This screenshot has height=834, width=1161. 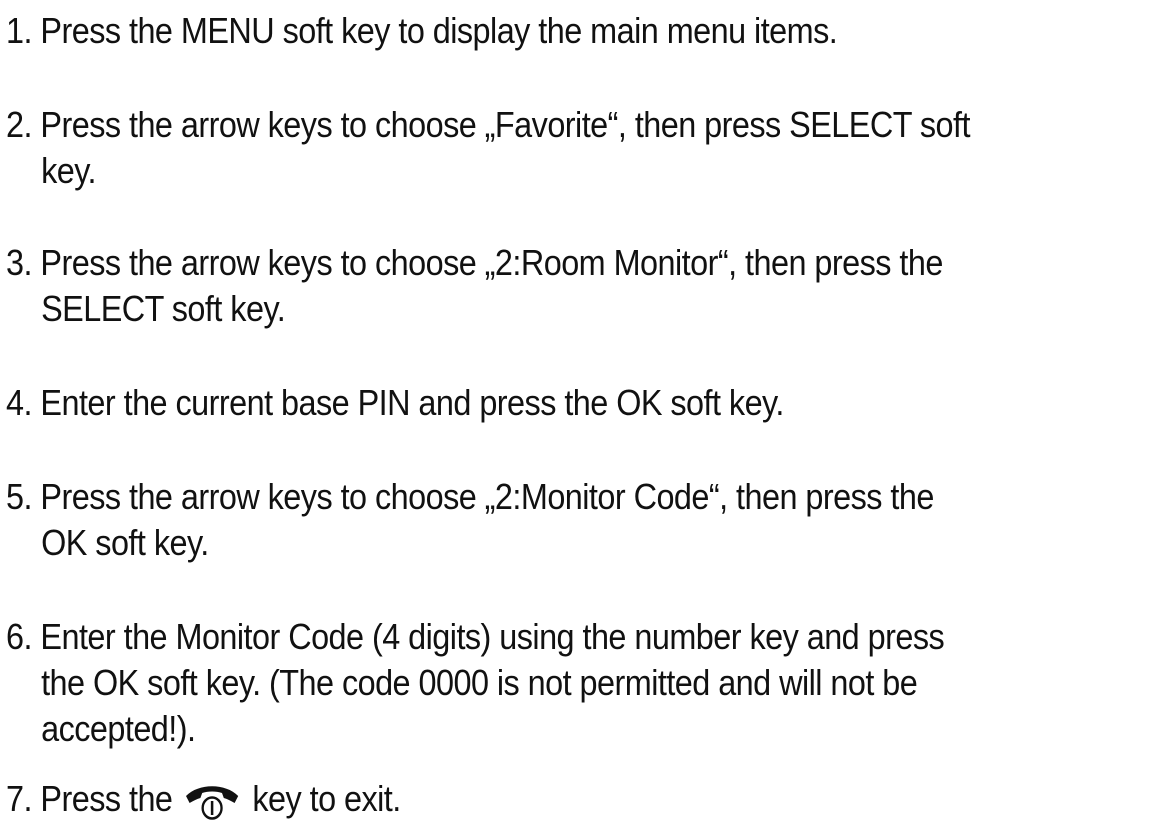 I want to click on step-text-line: key., so click(x=68, y=170).